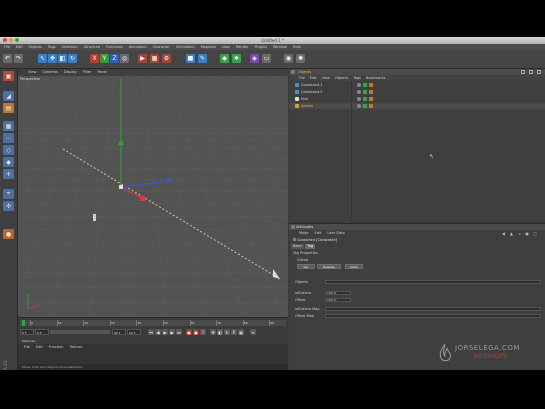 Image resolution: width=545 pixels, height=409 pixels. What do you see at coordinates (8, 108) in the screenshot?
I see `texture-mode-icon: ▤` at bounding box center [8, 108].